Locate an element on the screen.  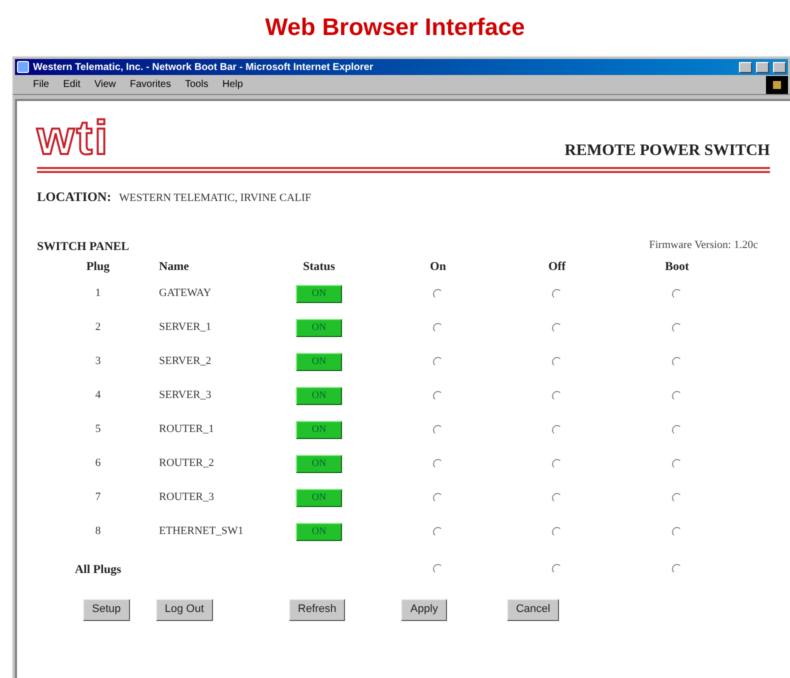
plug-number: 2 is located at coordinates (98, 328).